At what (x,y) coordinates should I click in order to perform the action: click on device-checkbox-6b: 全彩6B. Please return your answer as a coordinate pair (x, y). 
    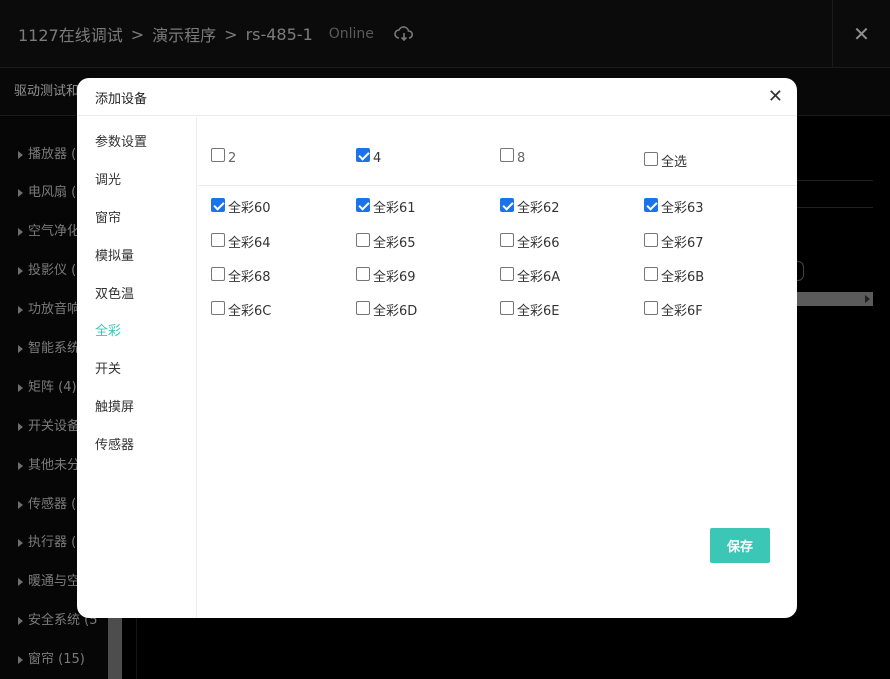
    Looking at the image, I should click on (674, 273).